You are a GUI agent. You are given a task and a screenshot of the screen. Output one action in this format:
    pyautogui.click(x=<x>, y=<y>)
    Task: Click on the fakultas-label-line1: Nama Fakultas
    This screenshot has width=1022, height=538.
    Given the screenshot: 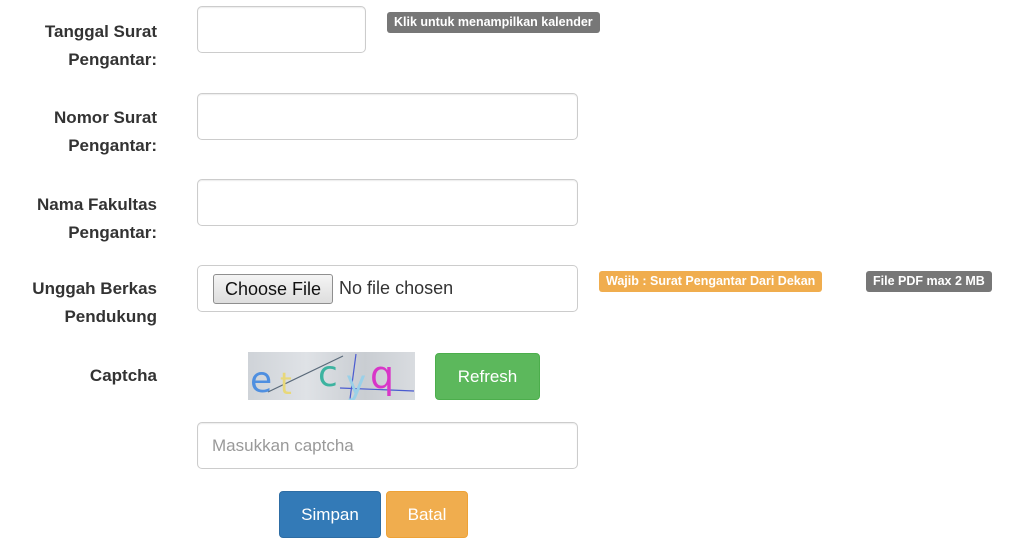 What is the action you would take?
    pyautogui.click(x=97, y=204)
    